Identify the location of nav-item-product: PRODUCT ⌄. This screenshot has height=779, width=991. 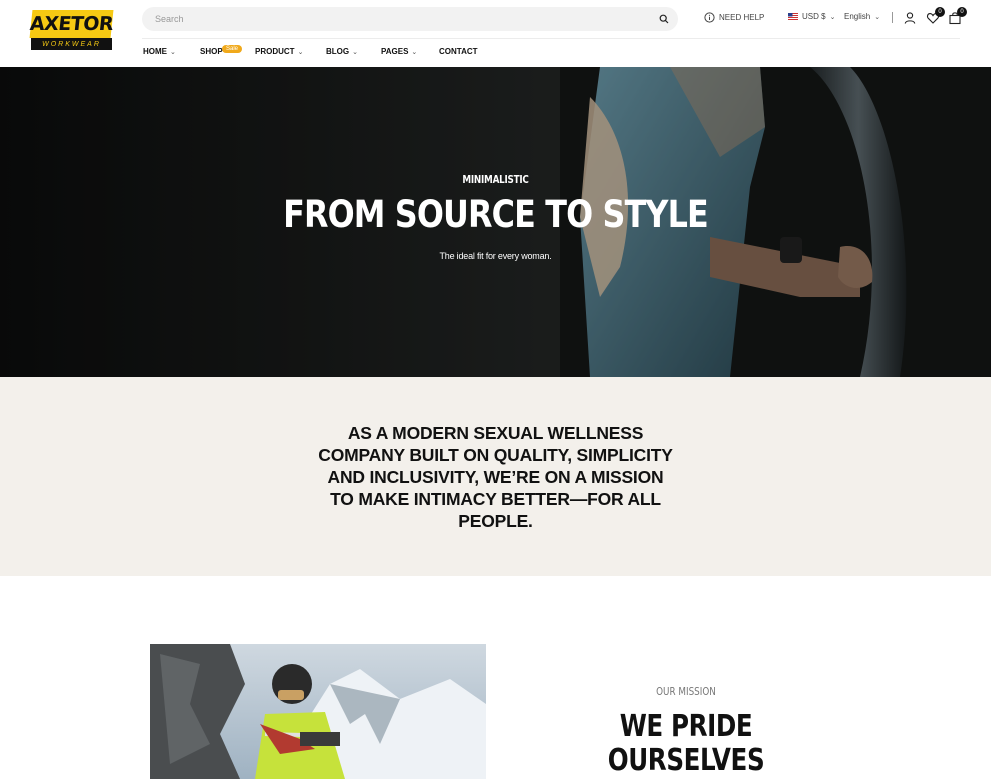
(279, 51).